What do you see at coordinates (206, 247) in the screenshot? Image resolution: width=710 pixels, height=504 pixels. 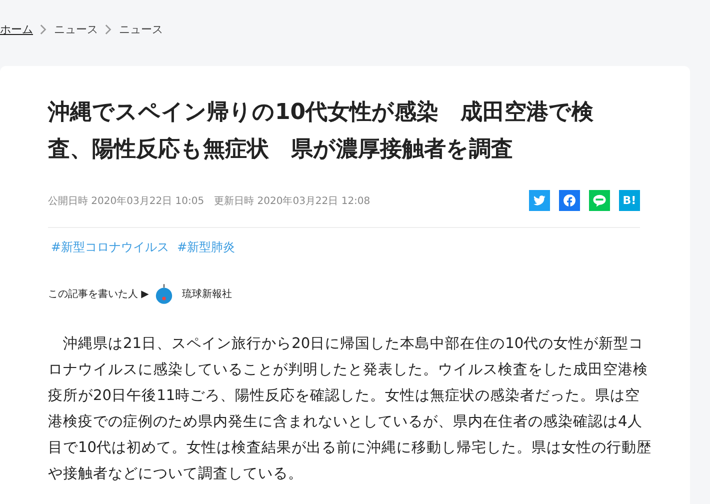 I see `tag-link: #新型肺炎` at bounding box center [206, 247].